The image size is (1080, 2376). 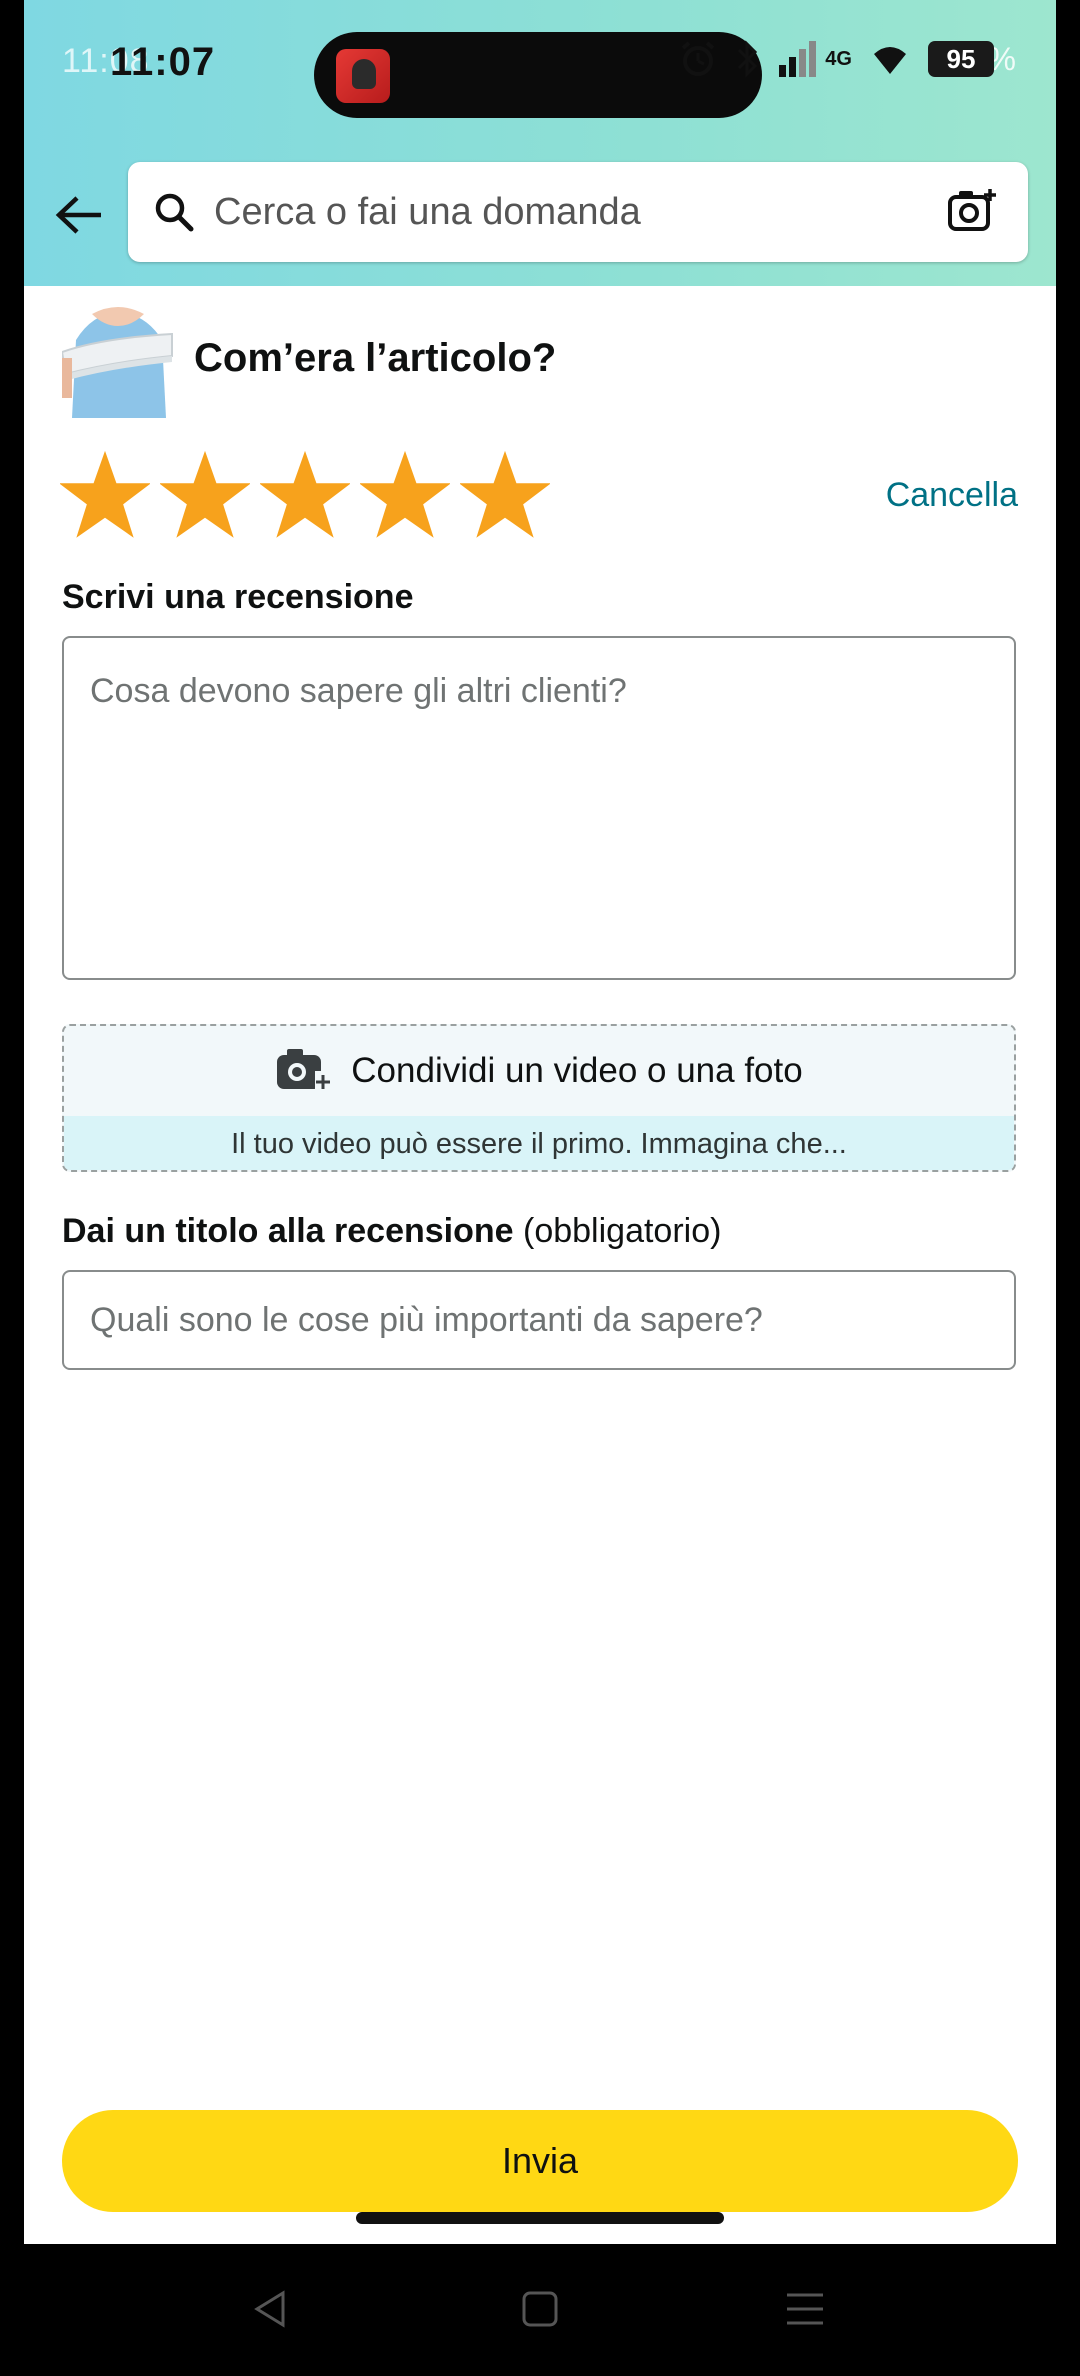 I want to click on nav-home-button, so click(x=540, y=2311).